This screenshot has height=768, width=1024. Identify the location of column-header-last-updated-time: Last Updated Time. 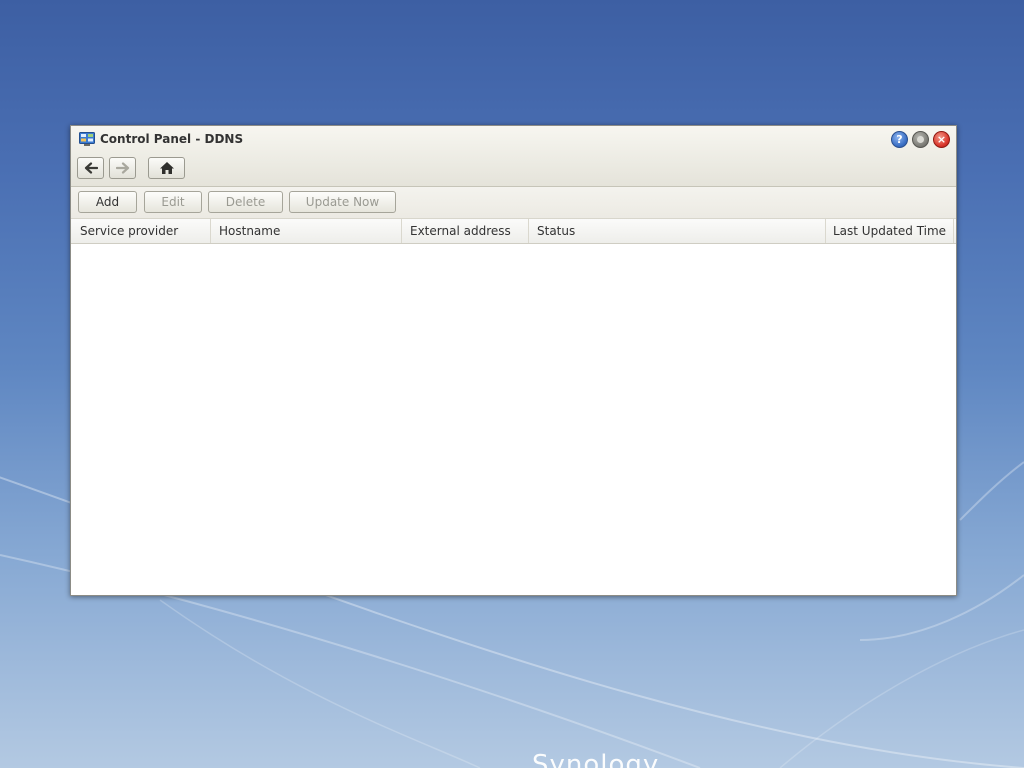
(890, 231).